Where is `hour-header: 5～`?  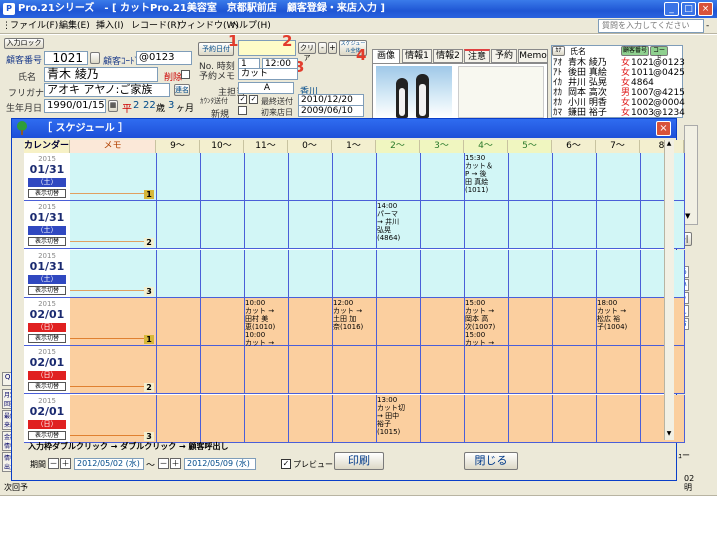 hour-header: 5～ is located at coordinates (530, 146).